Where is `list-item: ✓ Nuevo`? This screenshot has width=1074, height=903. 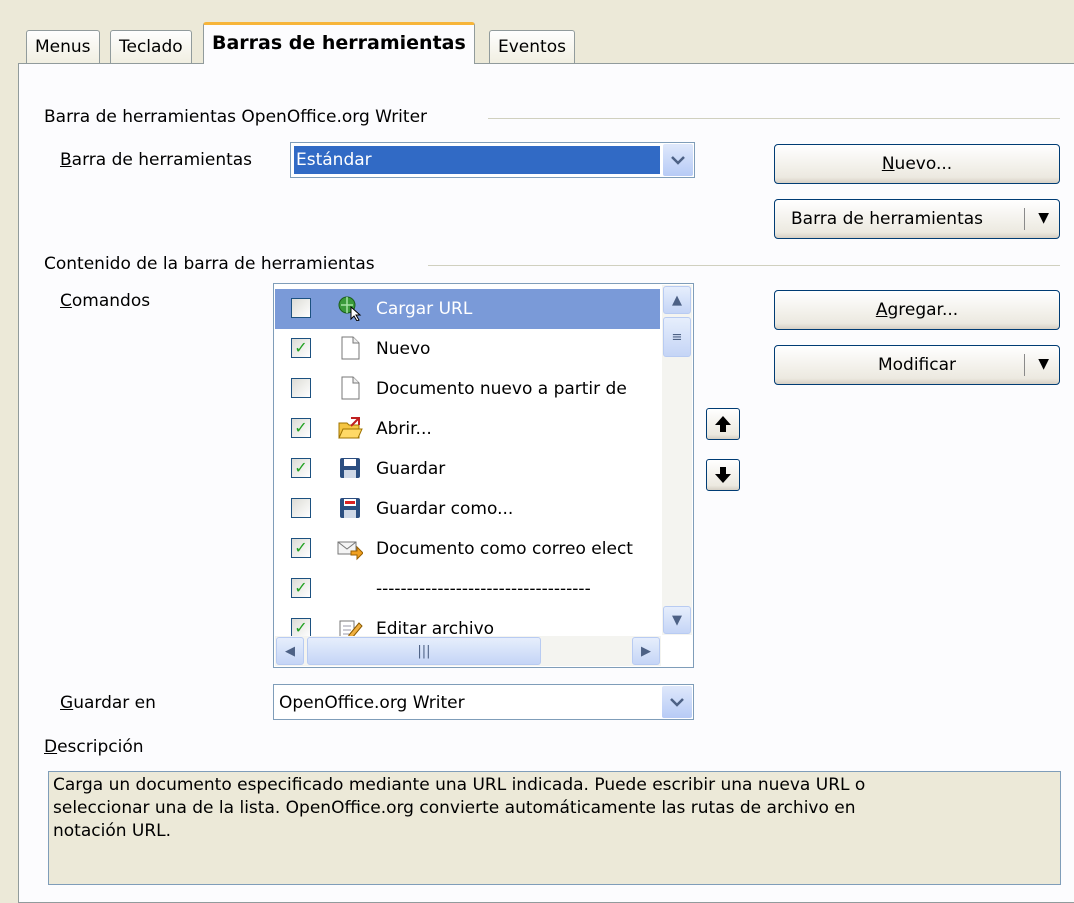 list-item: ✓ Nuevo is located at coordinates (467, 349).